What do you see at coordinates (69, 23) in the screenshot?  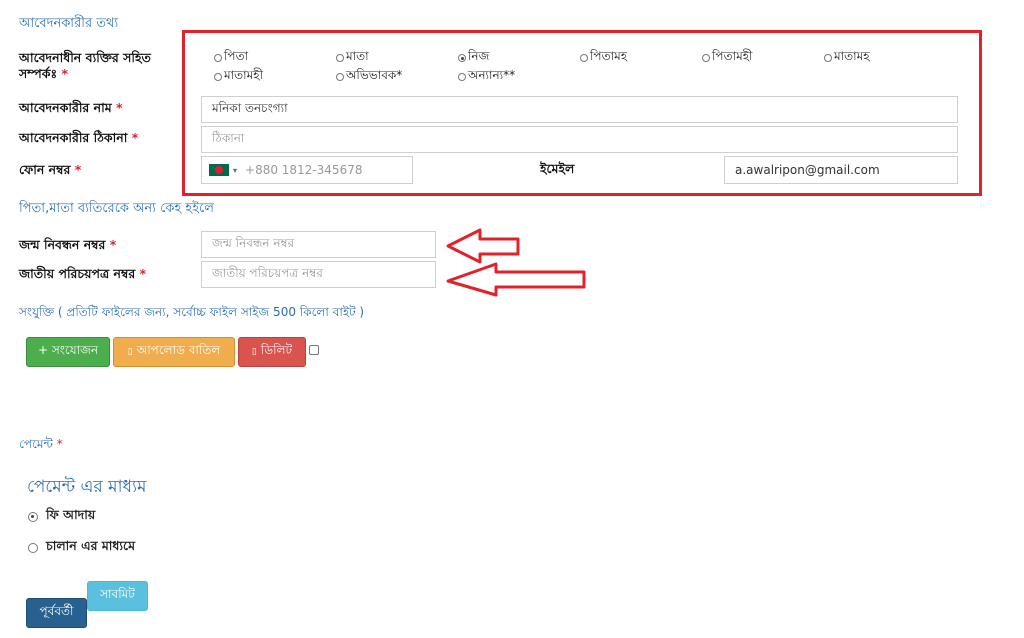 I see `applicant-info-title: আবেদনকারীর তথ্য` at bounding box center [69, 23].